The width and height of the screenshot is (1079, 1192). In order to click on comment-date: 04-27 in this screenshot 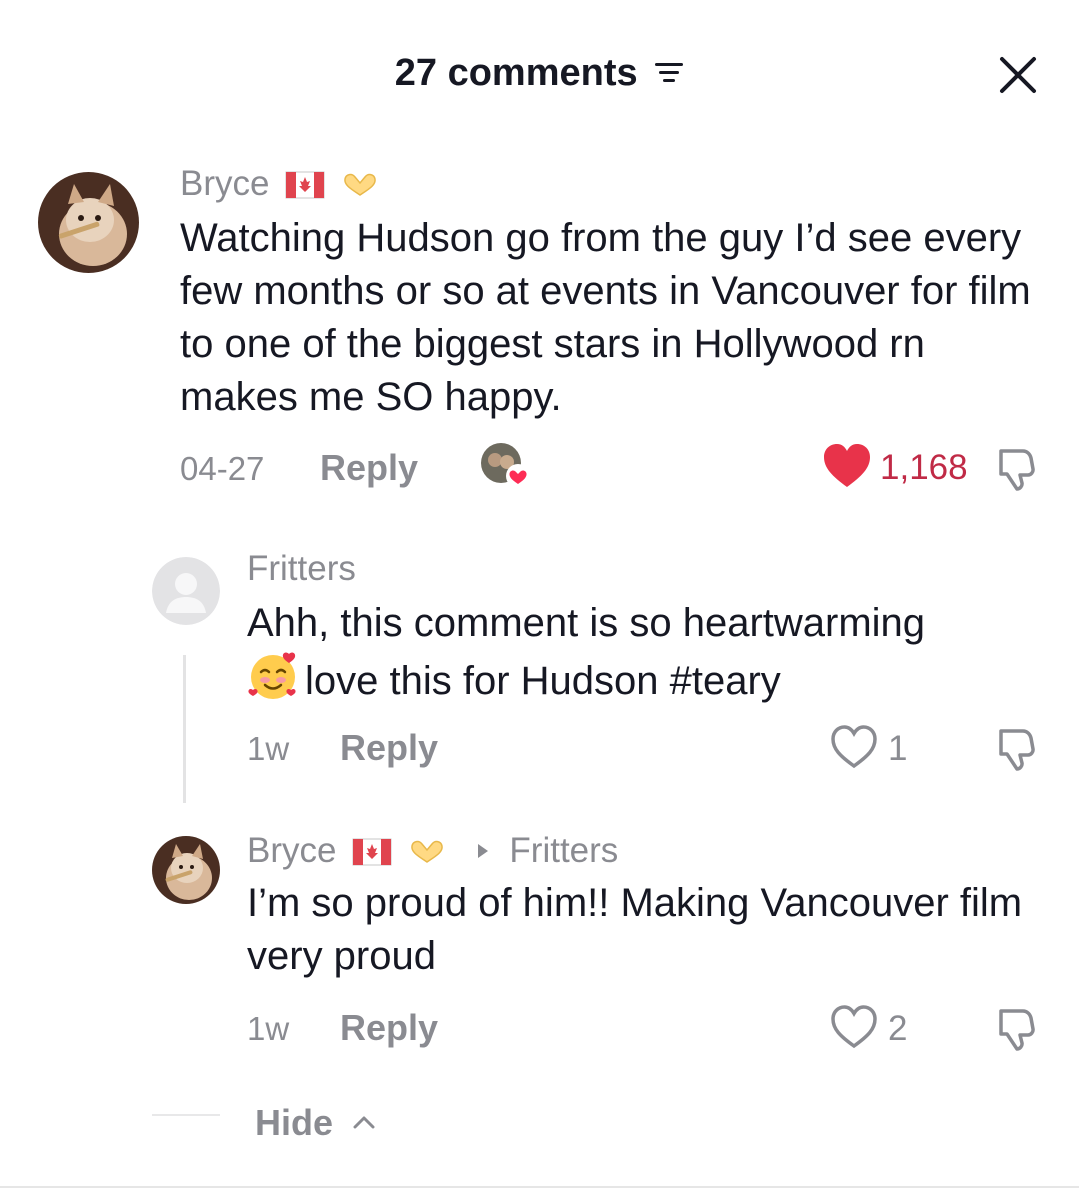, I will do `click(222, 468)`.